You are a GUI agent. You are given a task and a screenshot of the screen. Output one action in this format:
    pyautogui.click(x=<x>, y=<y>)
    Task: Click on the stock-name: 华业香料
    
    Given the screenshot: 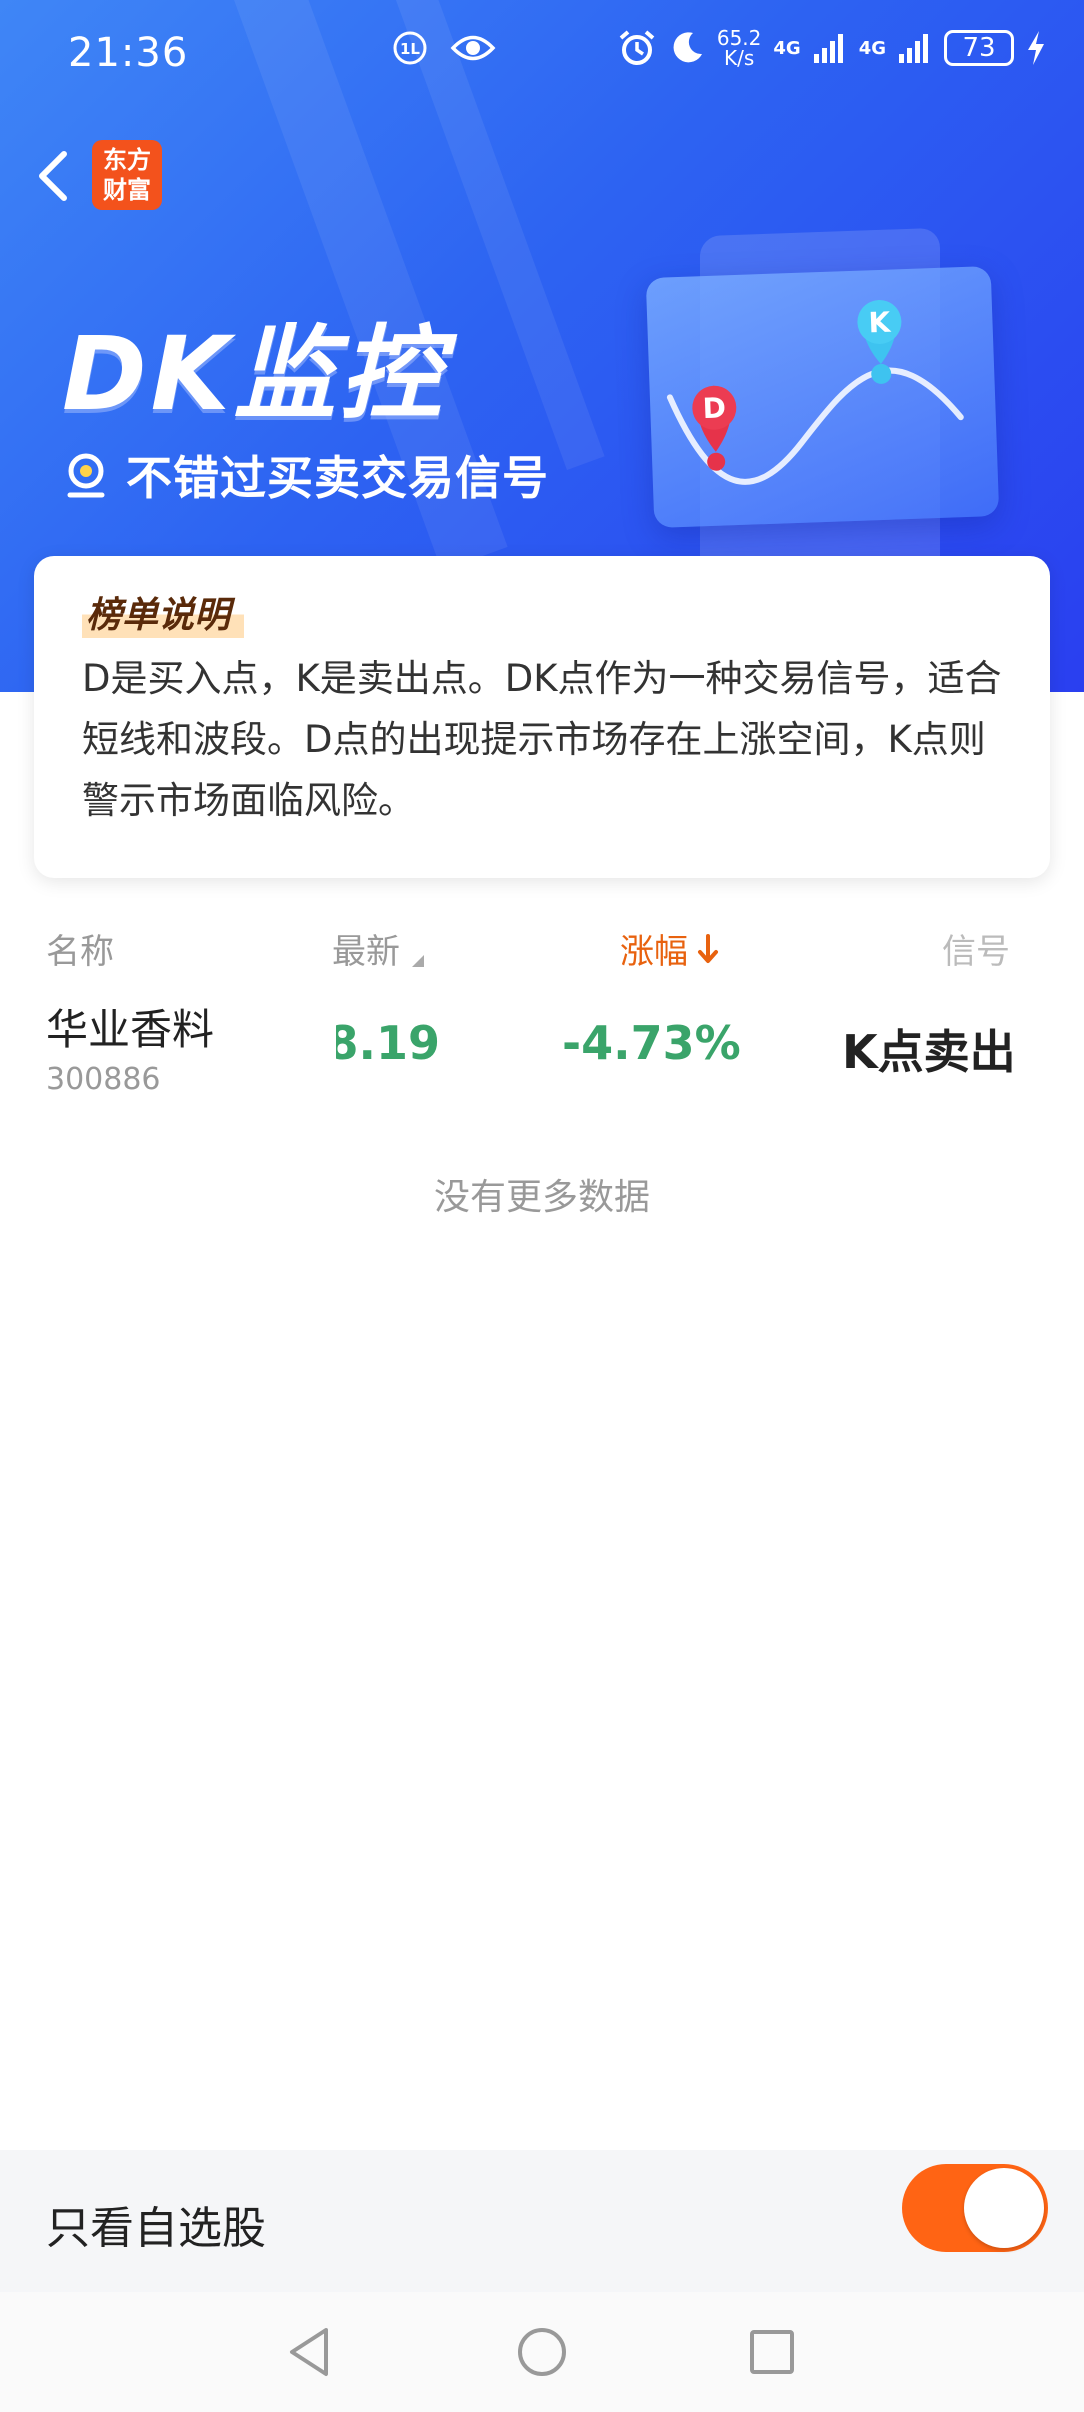 What is the action you would take?
    pyautogui.click(x=130, y=1029)
    